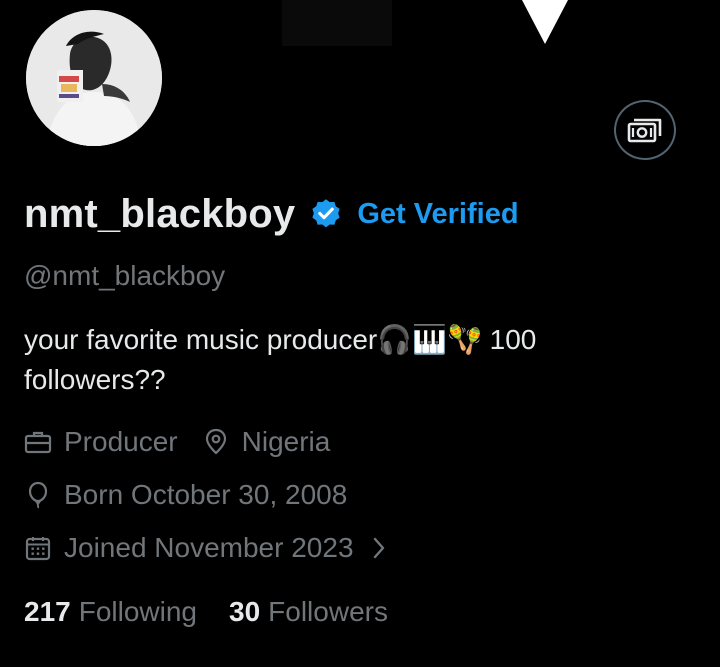 The height and width of the screenshot is (667, 720). I want to click on get-verified-link: Get Verified, so click(437, 214).